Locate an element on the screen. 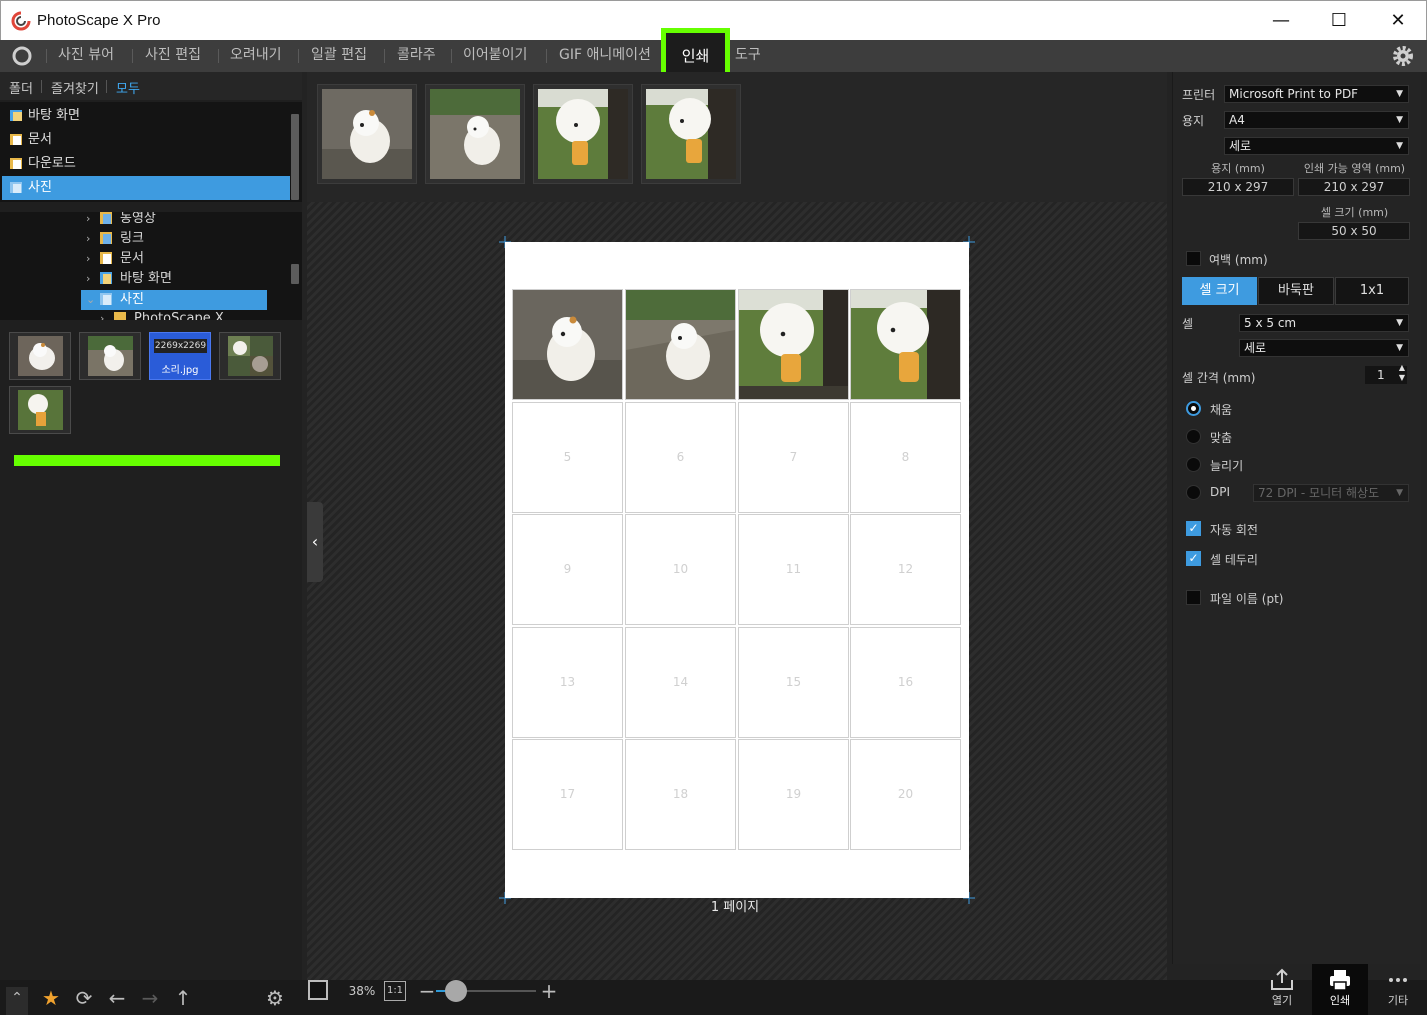 The width and height of the screenshot is (1427, 1015). gear-icon is located at coordinates (1403, 56).